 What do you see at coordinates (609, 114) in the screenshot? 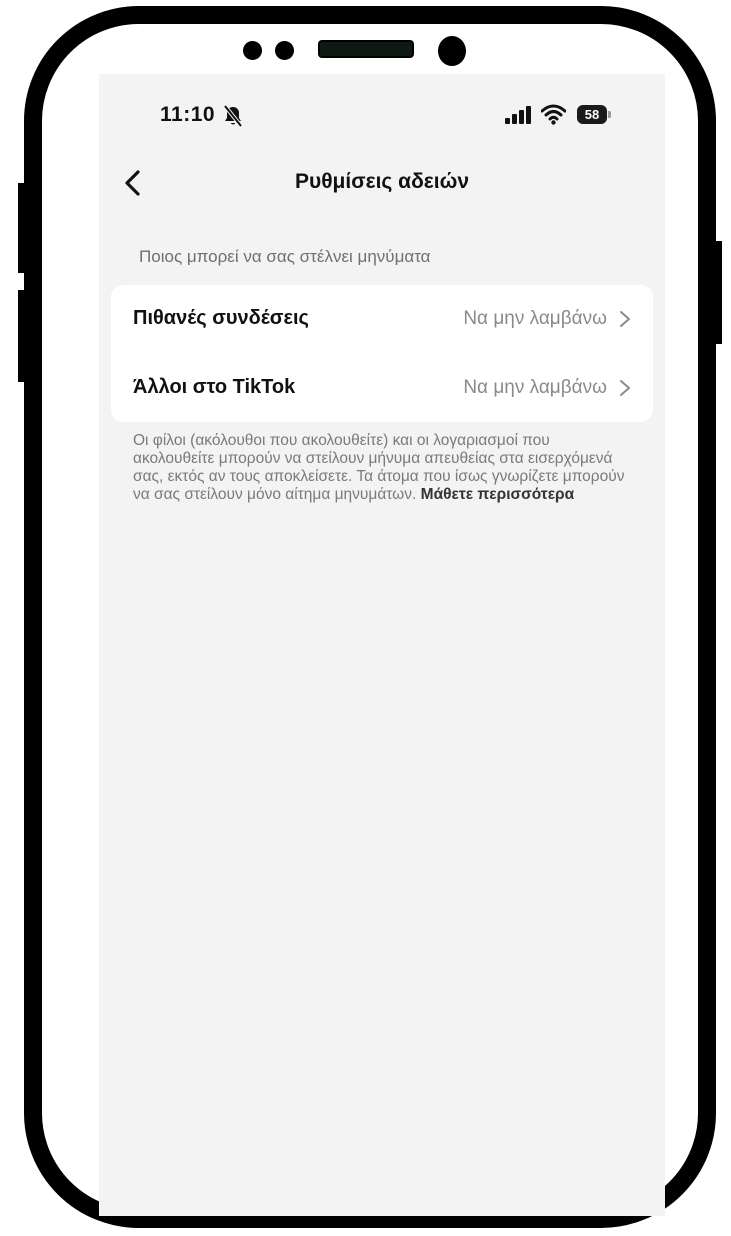
I see `battery-cap` at bounding box center [609, 114].